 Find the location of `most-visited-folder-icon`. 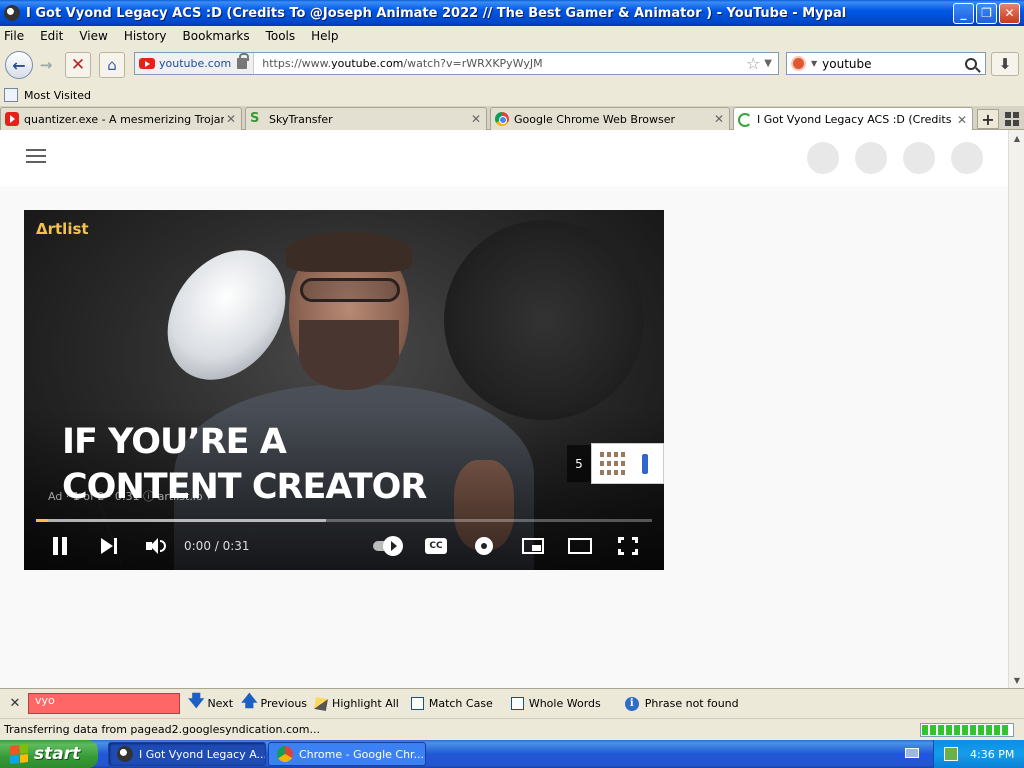

most-visited-folder-icon is located at coordinates (11, 95).